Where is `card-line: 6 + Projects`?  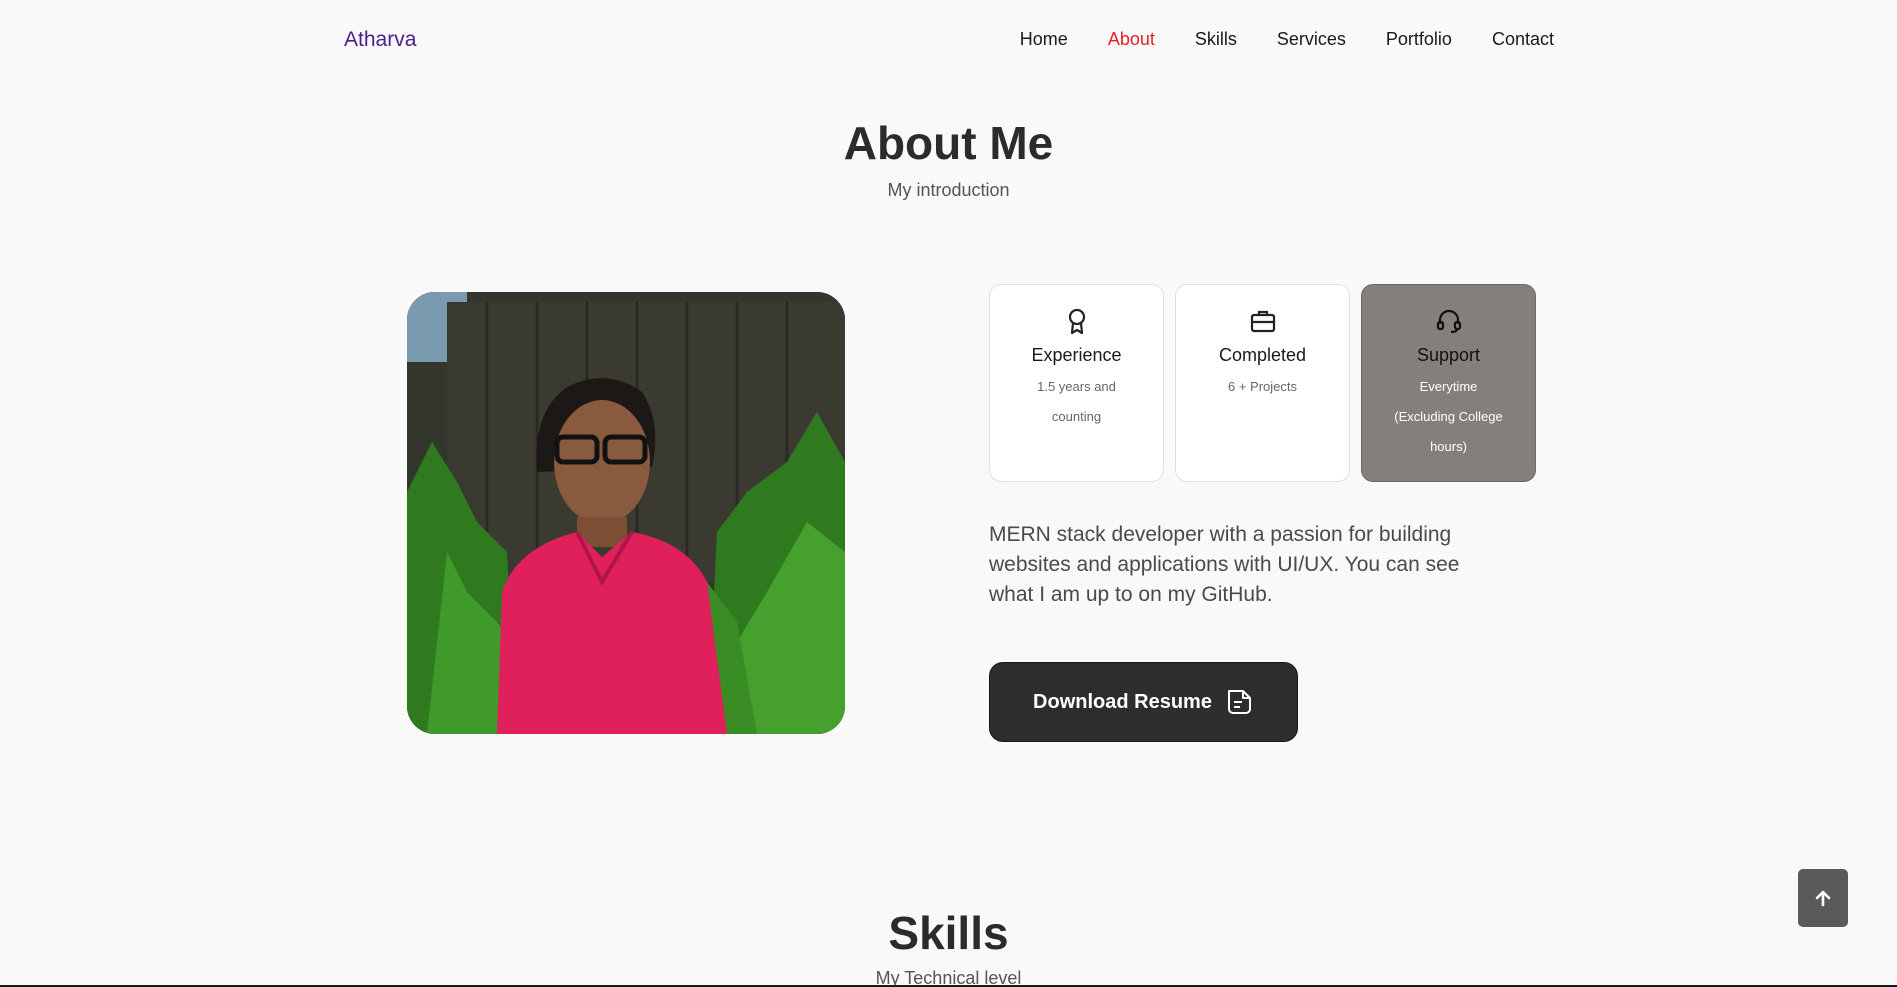
card-line: 6 + Projects is located at coordinates (1262, 386).